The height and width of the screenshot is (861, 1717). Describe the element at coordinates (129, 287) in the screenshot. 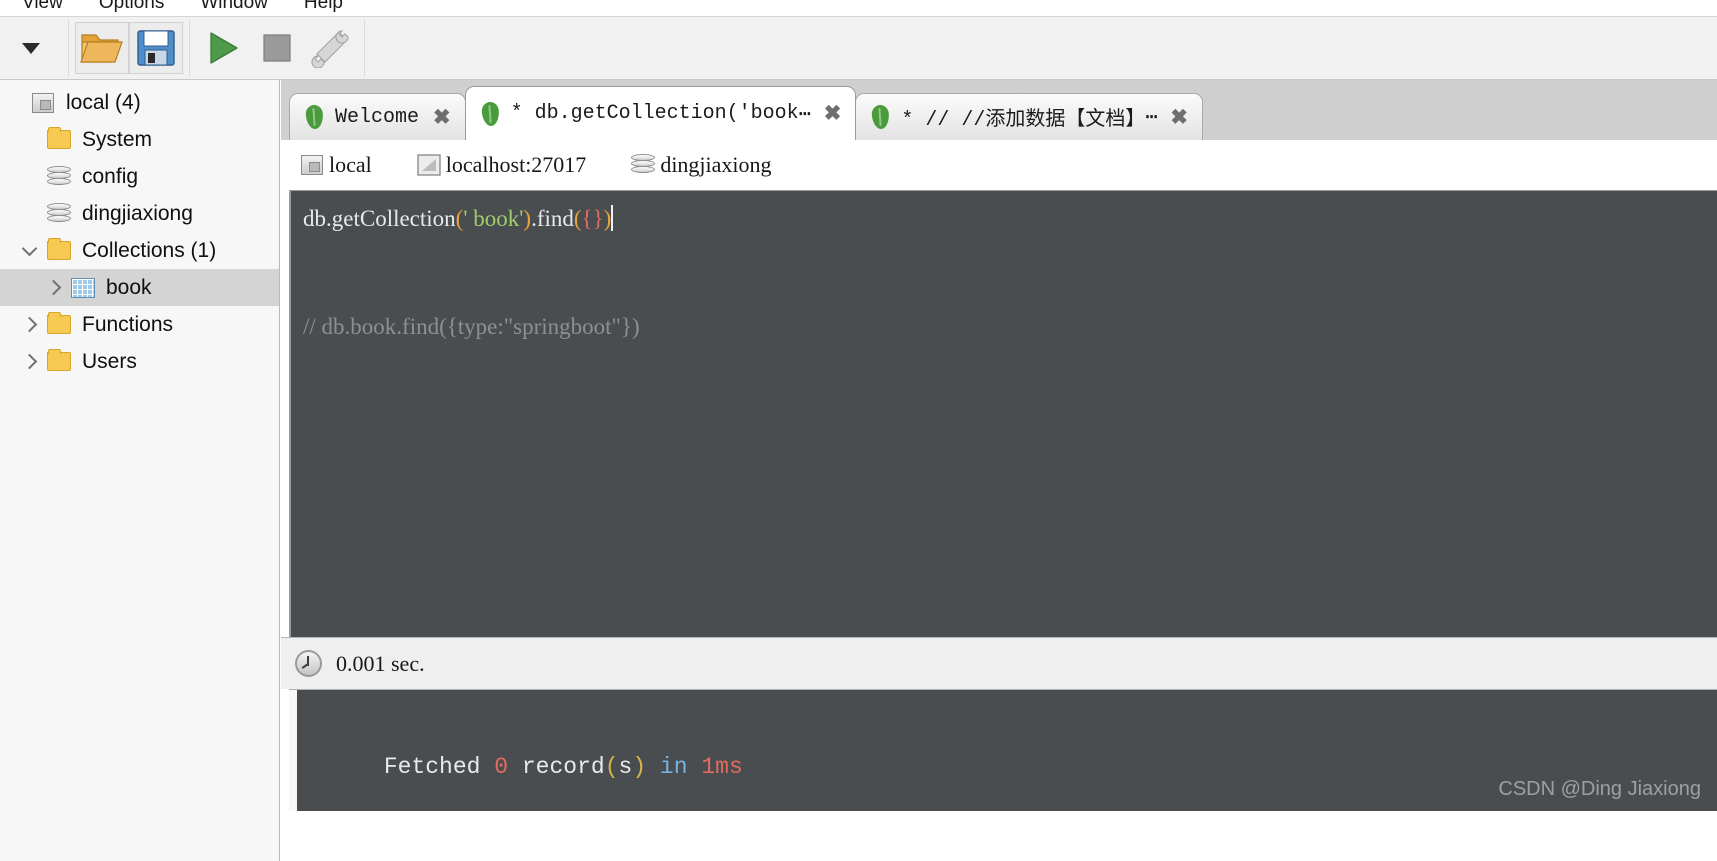

I see `tree-item-label: book` at that location.